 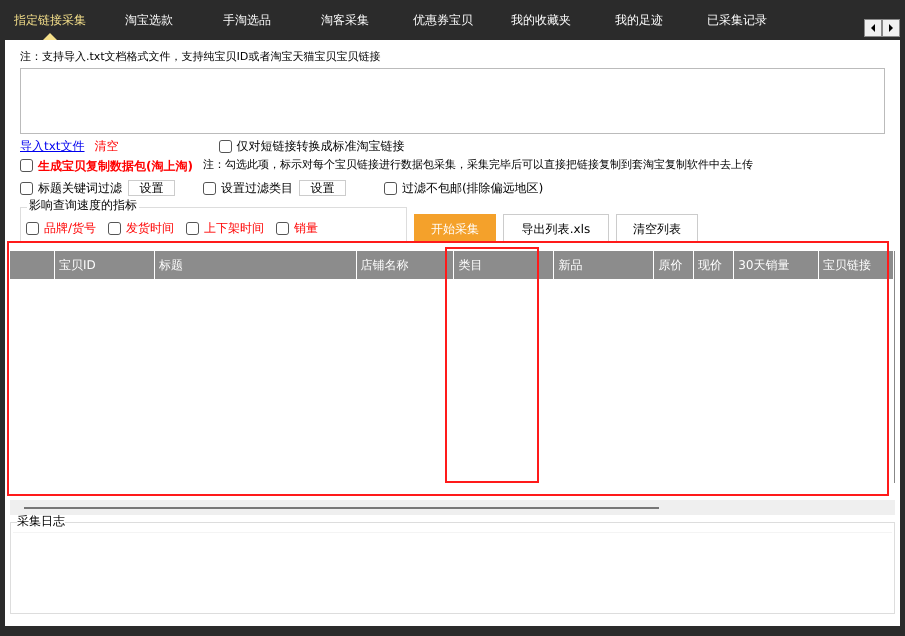 What do you see at coordinates (556, 228) in the screenshot?
I see `action-button: 导出列表.xls` at bounding box center [556, 228].